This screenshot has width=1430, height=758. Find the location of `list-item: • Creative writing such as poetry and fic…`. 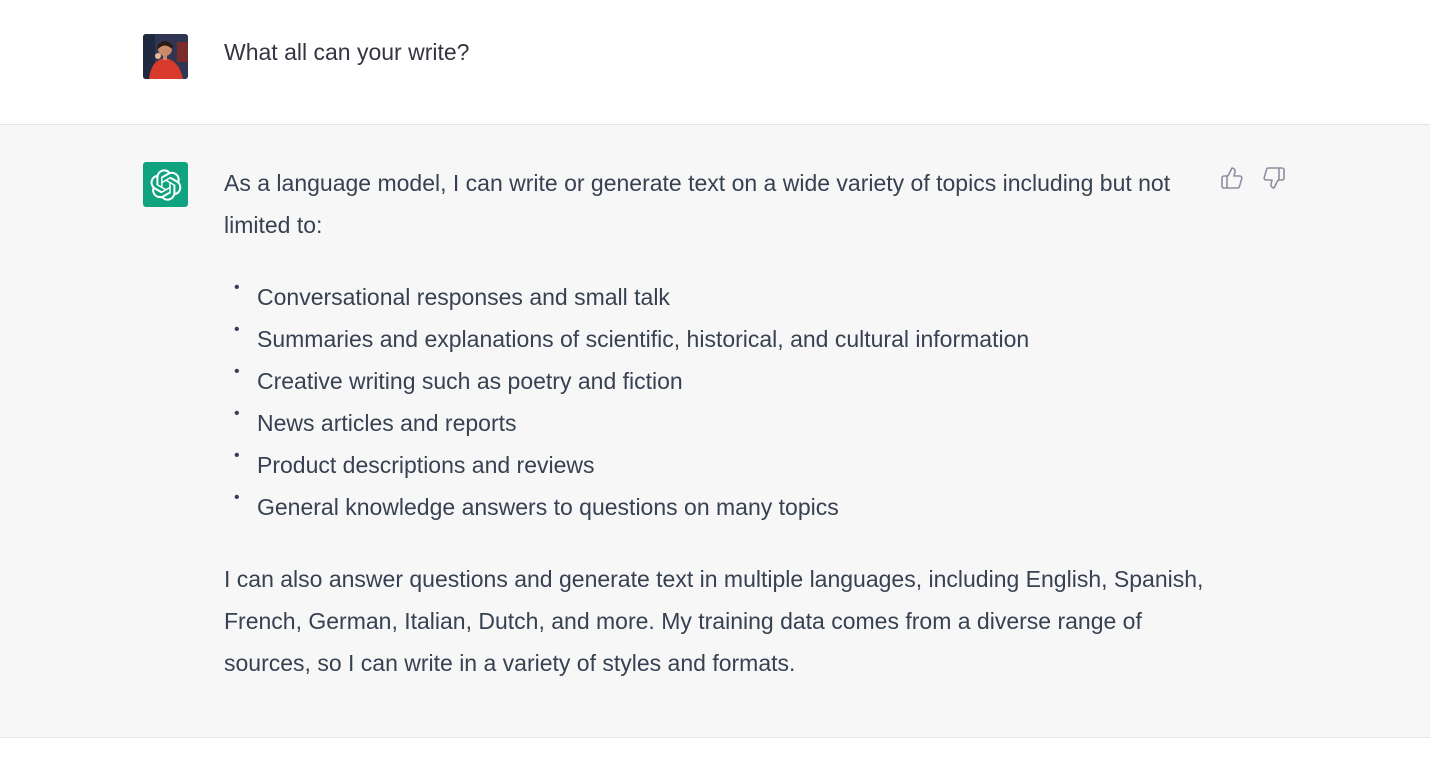

list-item: • Creative writing such as poetry and fic… is located at coordinates (714, 381).